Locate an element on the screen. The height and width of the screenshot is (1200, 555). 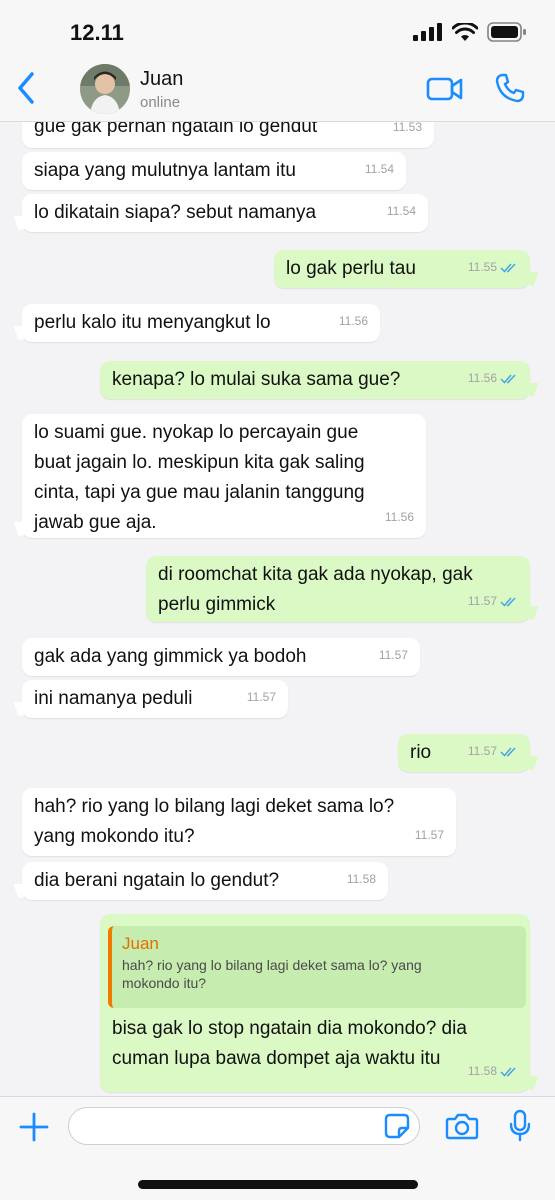
message-bubble-incoming: gak ada yang gimmick ya bodoh 11.57 is located at coordinates (221, 657).